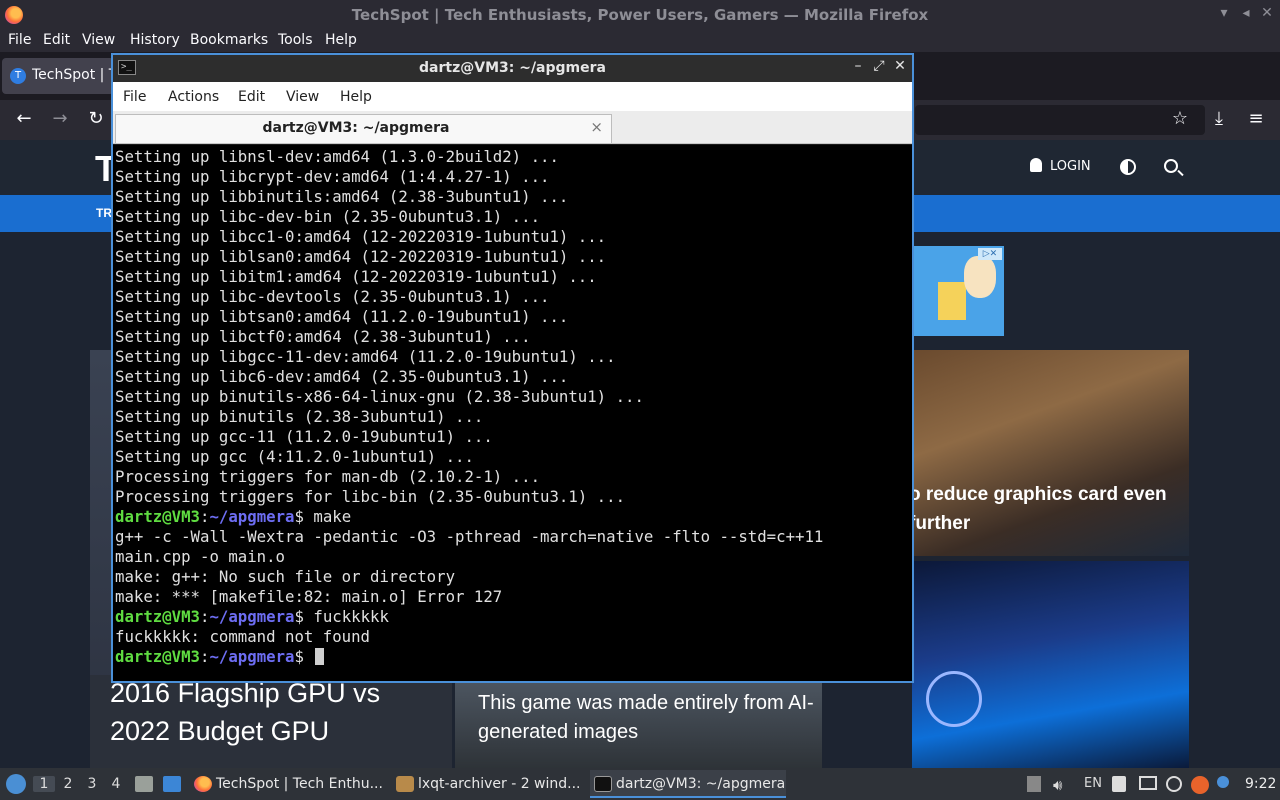 The height and width of the screenshot is (800, 1280). I want to click on minimize-icon: ▾, so click(1224, 13).